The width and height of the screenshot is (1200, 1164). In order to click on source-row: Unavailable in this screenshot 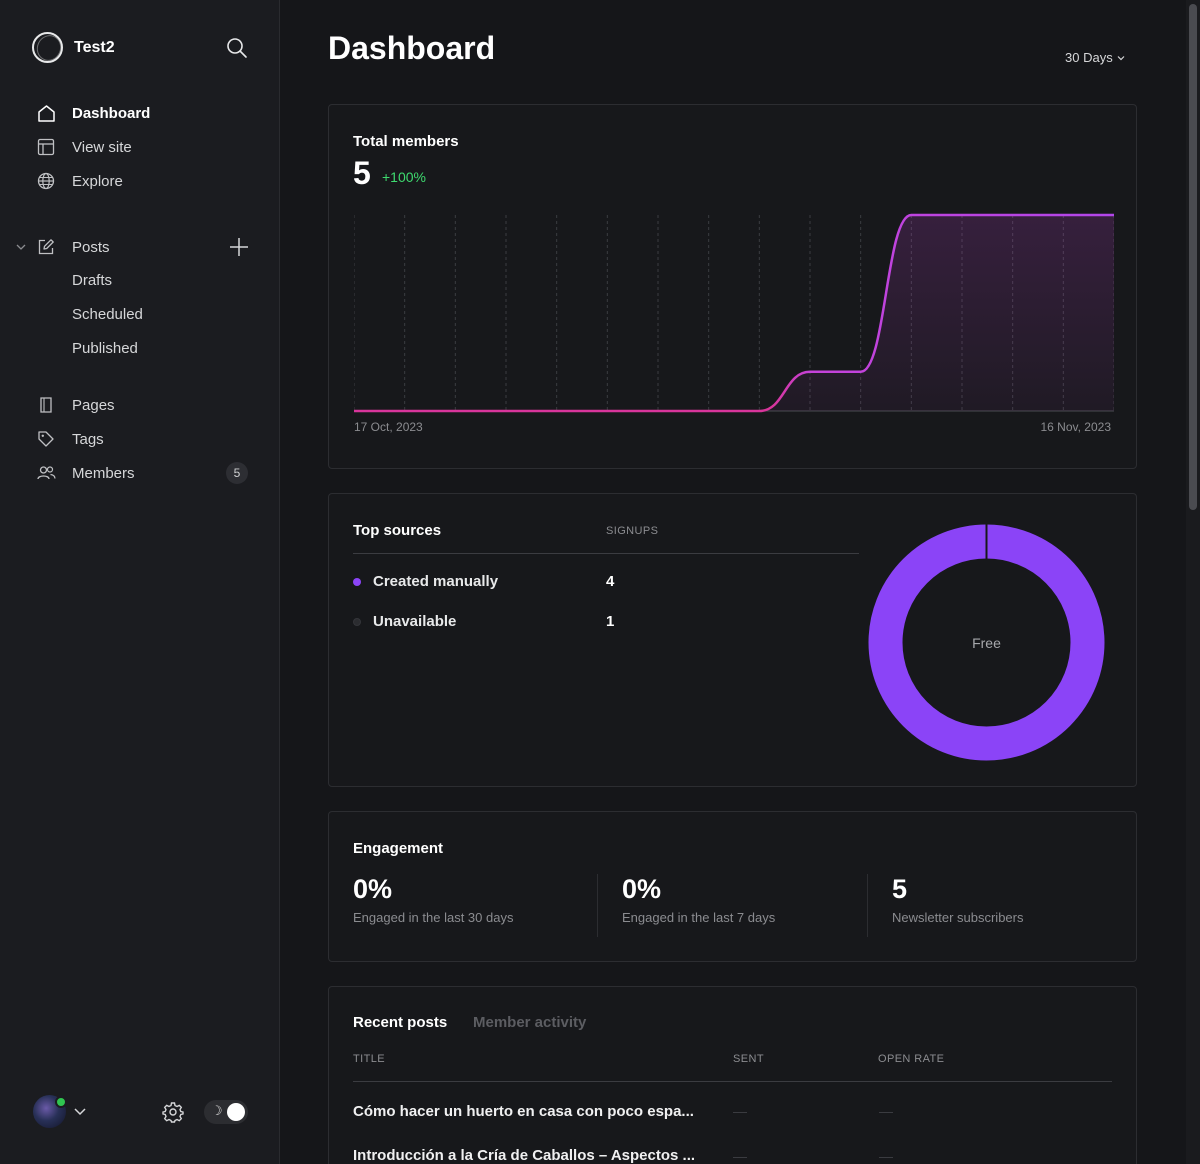, I will do `click(404, 621)`.